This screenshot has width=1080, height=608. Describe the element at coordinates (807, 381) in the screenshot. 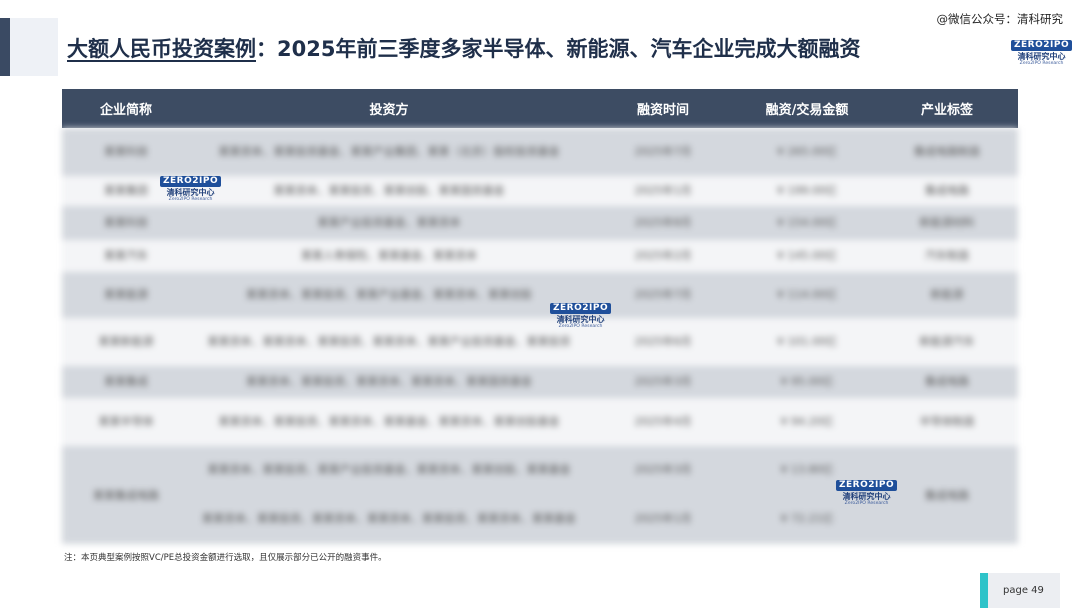

I see `cell-amount: ¥ 95.00亿` at that location.